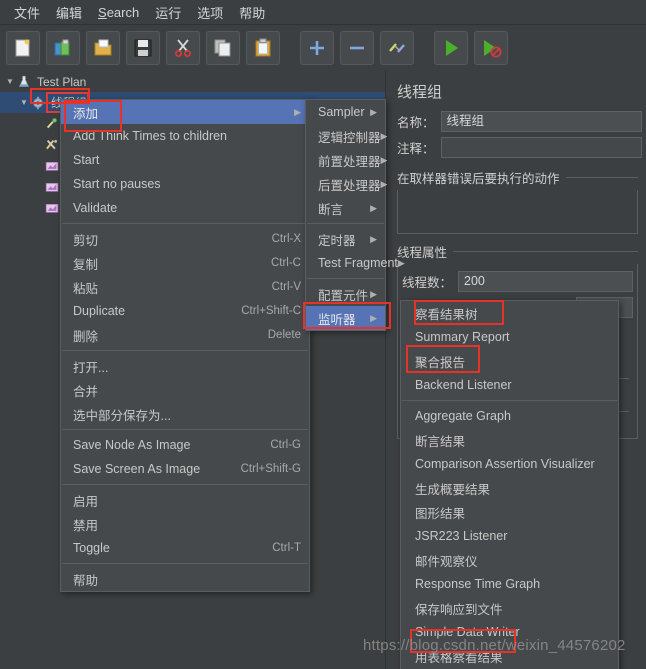 This screenshot has height=669, width=646. What do you see at coordinates (509, 656) in the screenshot?
I see `menu-item-menu3-15: 用表格察看结果` at bounding box center [509, 656].